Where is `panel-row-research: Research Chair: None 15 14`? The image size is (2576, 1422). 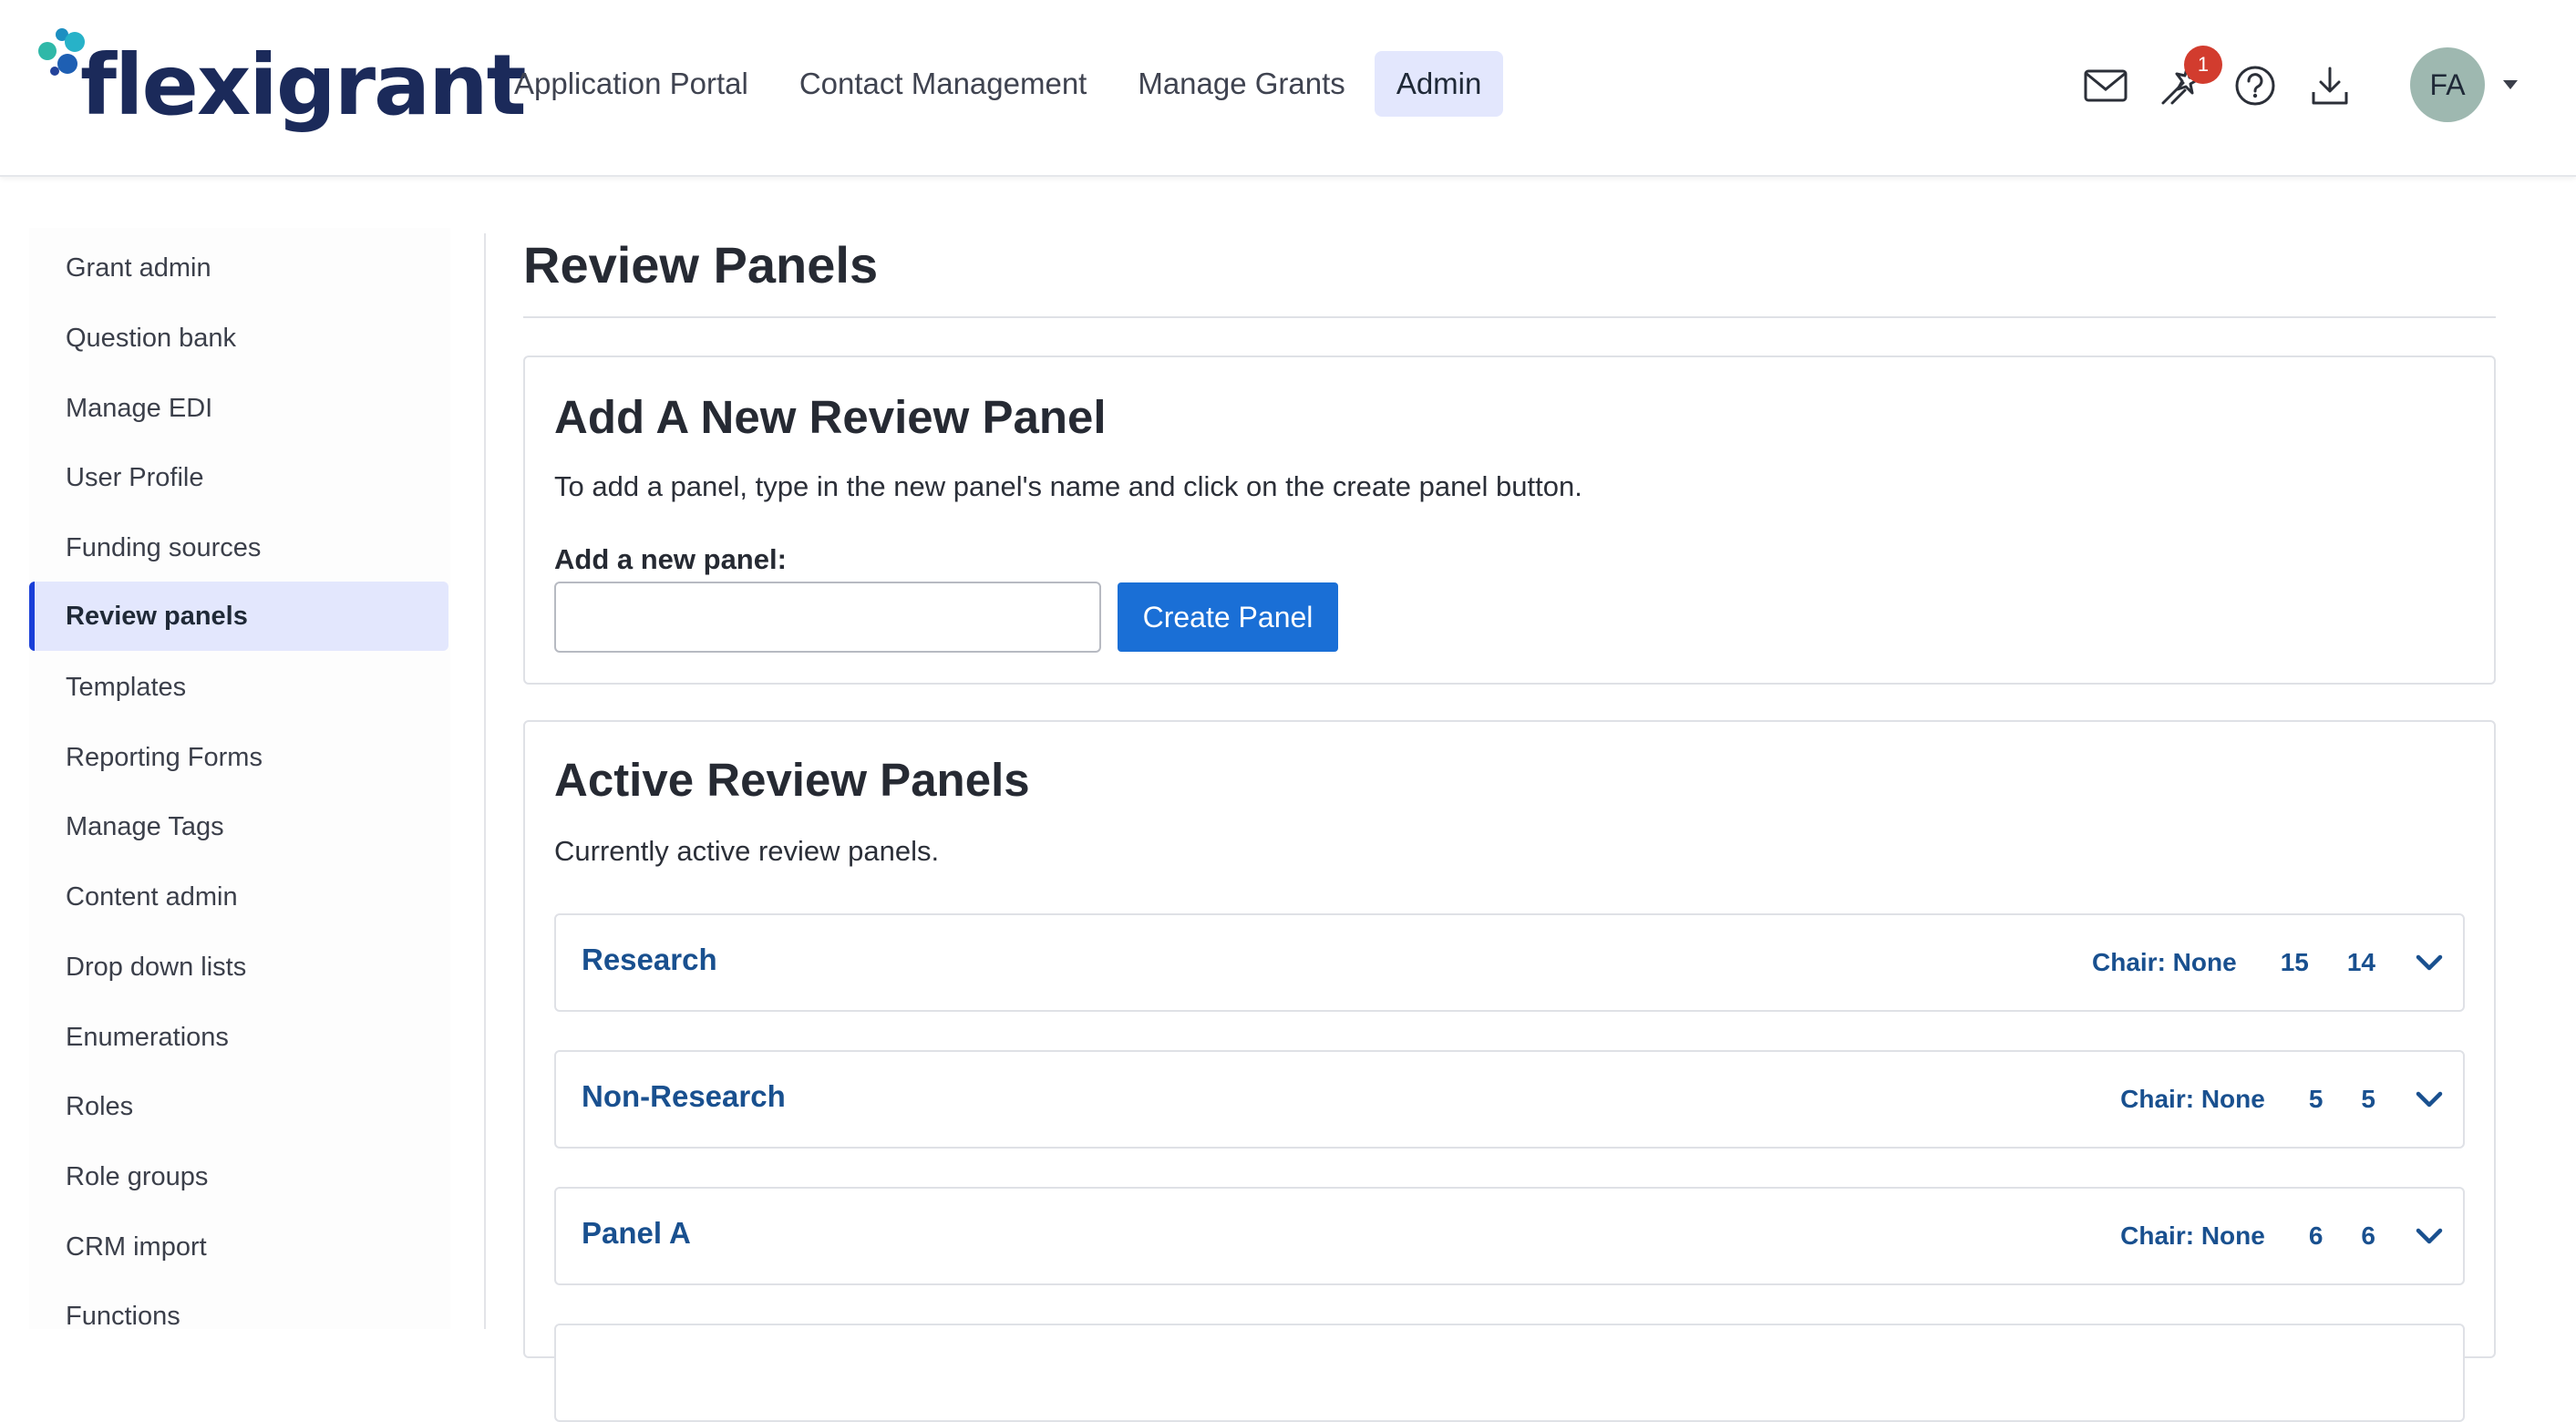 panel-row-research: Research Chair: None 15 14 is located at coordinates (1509, 962).